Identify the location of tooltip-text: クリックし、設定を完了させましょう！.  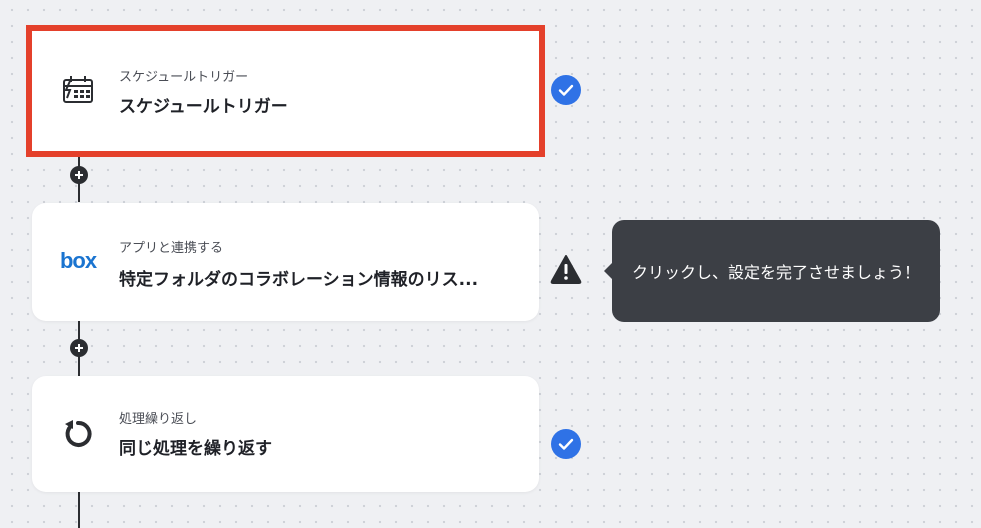
(775, 272).